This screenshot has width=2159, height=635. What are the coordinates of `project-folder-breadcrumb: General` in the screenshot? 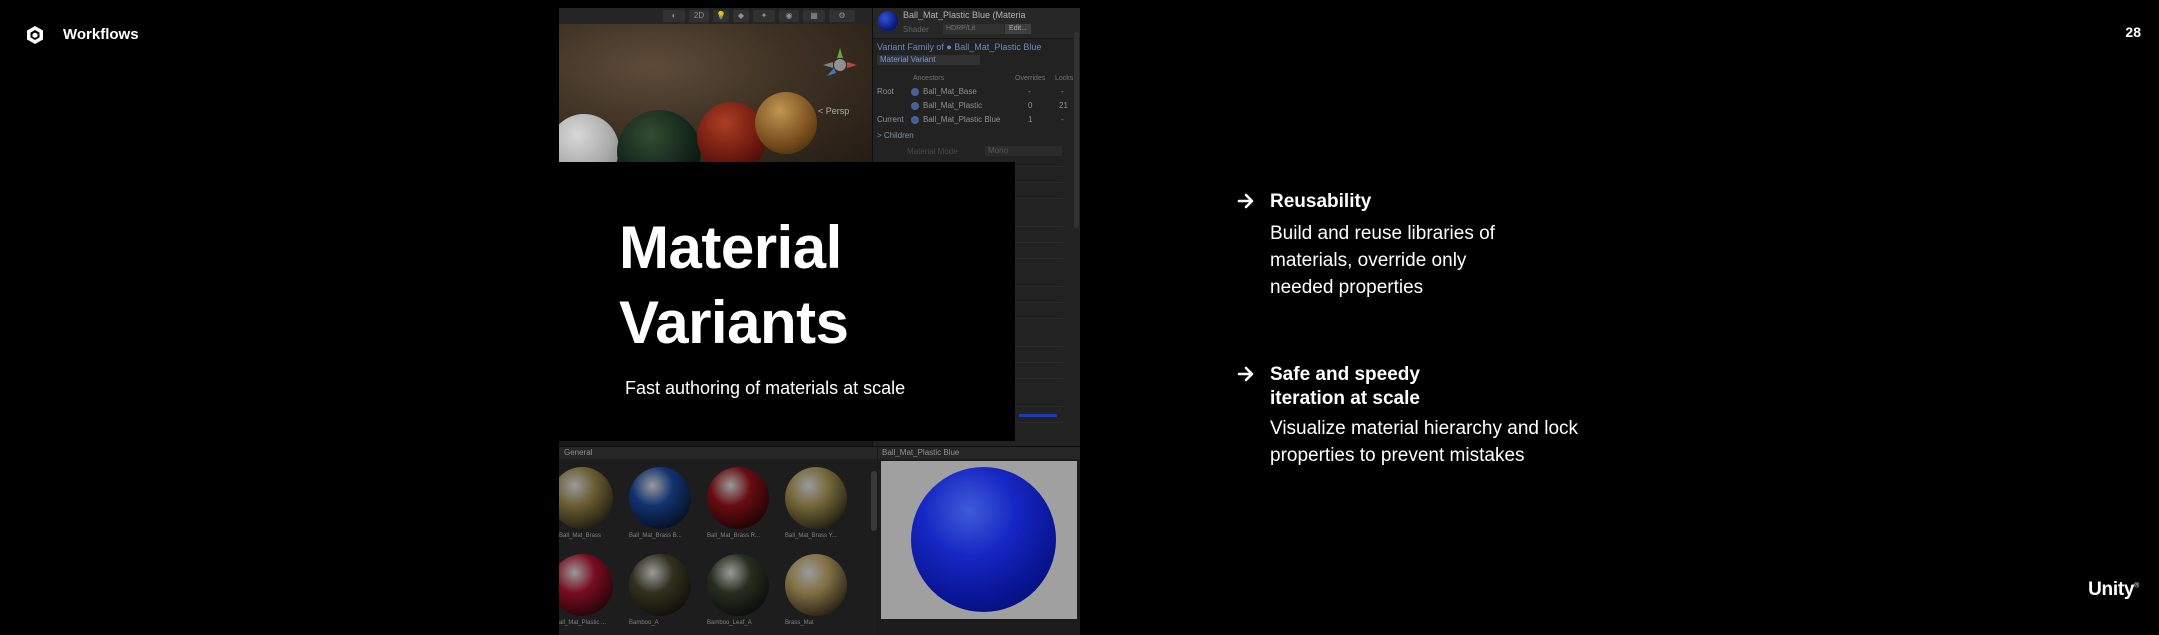 It's located at (718, 453).